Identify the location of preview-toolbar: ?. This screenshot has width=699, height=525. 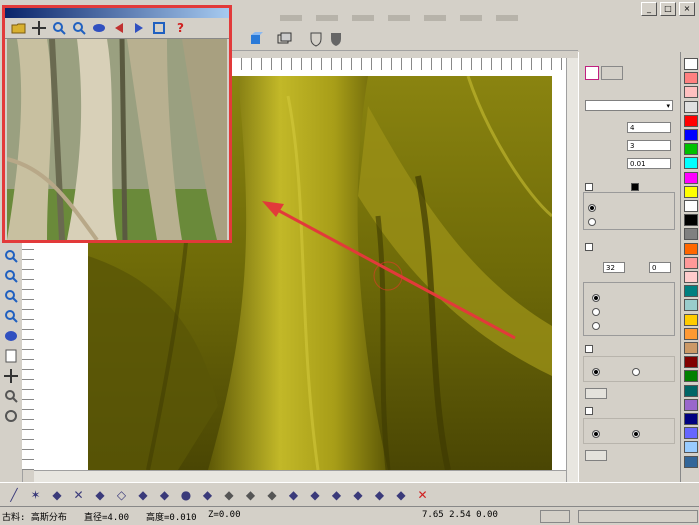
(117, 28).